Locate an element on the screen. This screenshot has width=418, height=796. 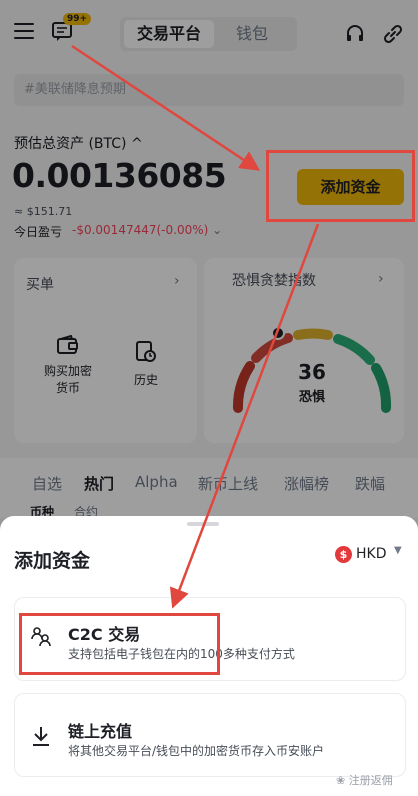
download-icon is located at coordinates (41, 736).